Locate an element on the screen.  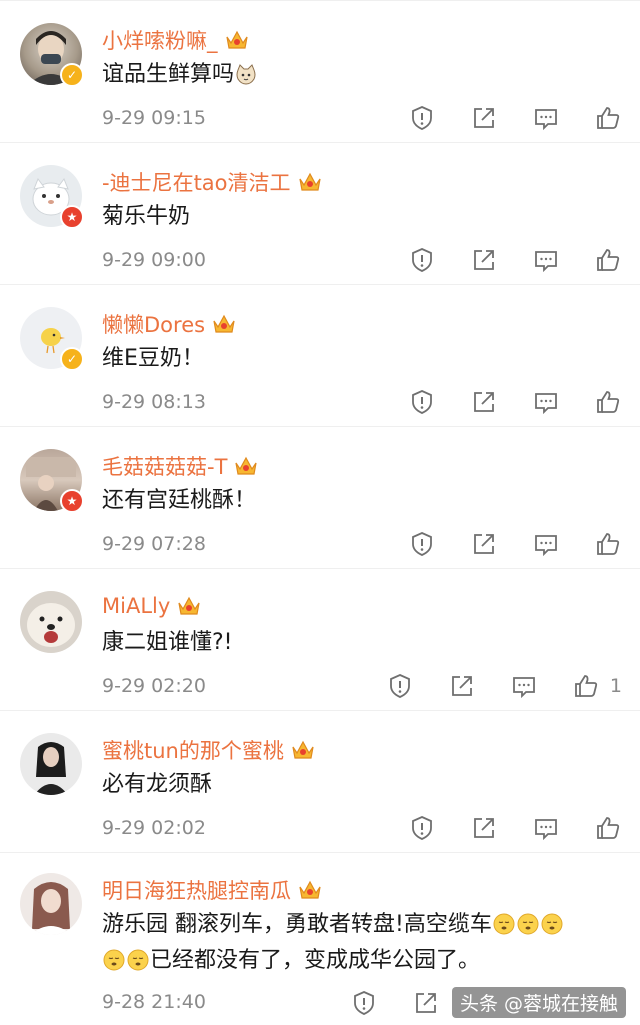
comment-text: 谊品生鲜算吗 is located at coordinates (180, 75).